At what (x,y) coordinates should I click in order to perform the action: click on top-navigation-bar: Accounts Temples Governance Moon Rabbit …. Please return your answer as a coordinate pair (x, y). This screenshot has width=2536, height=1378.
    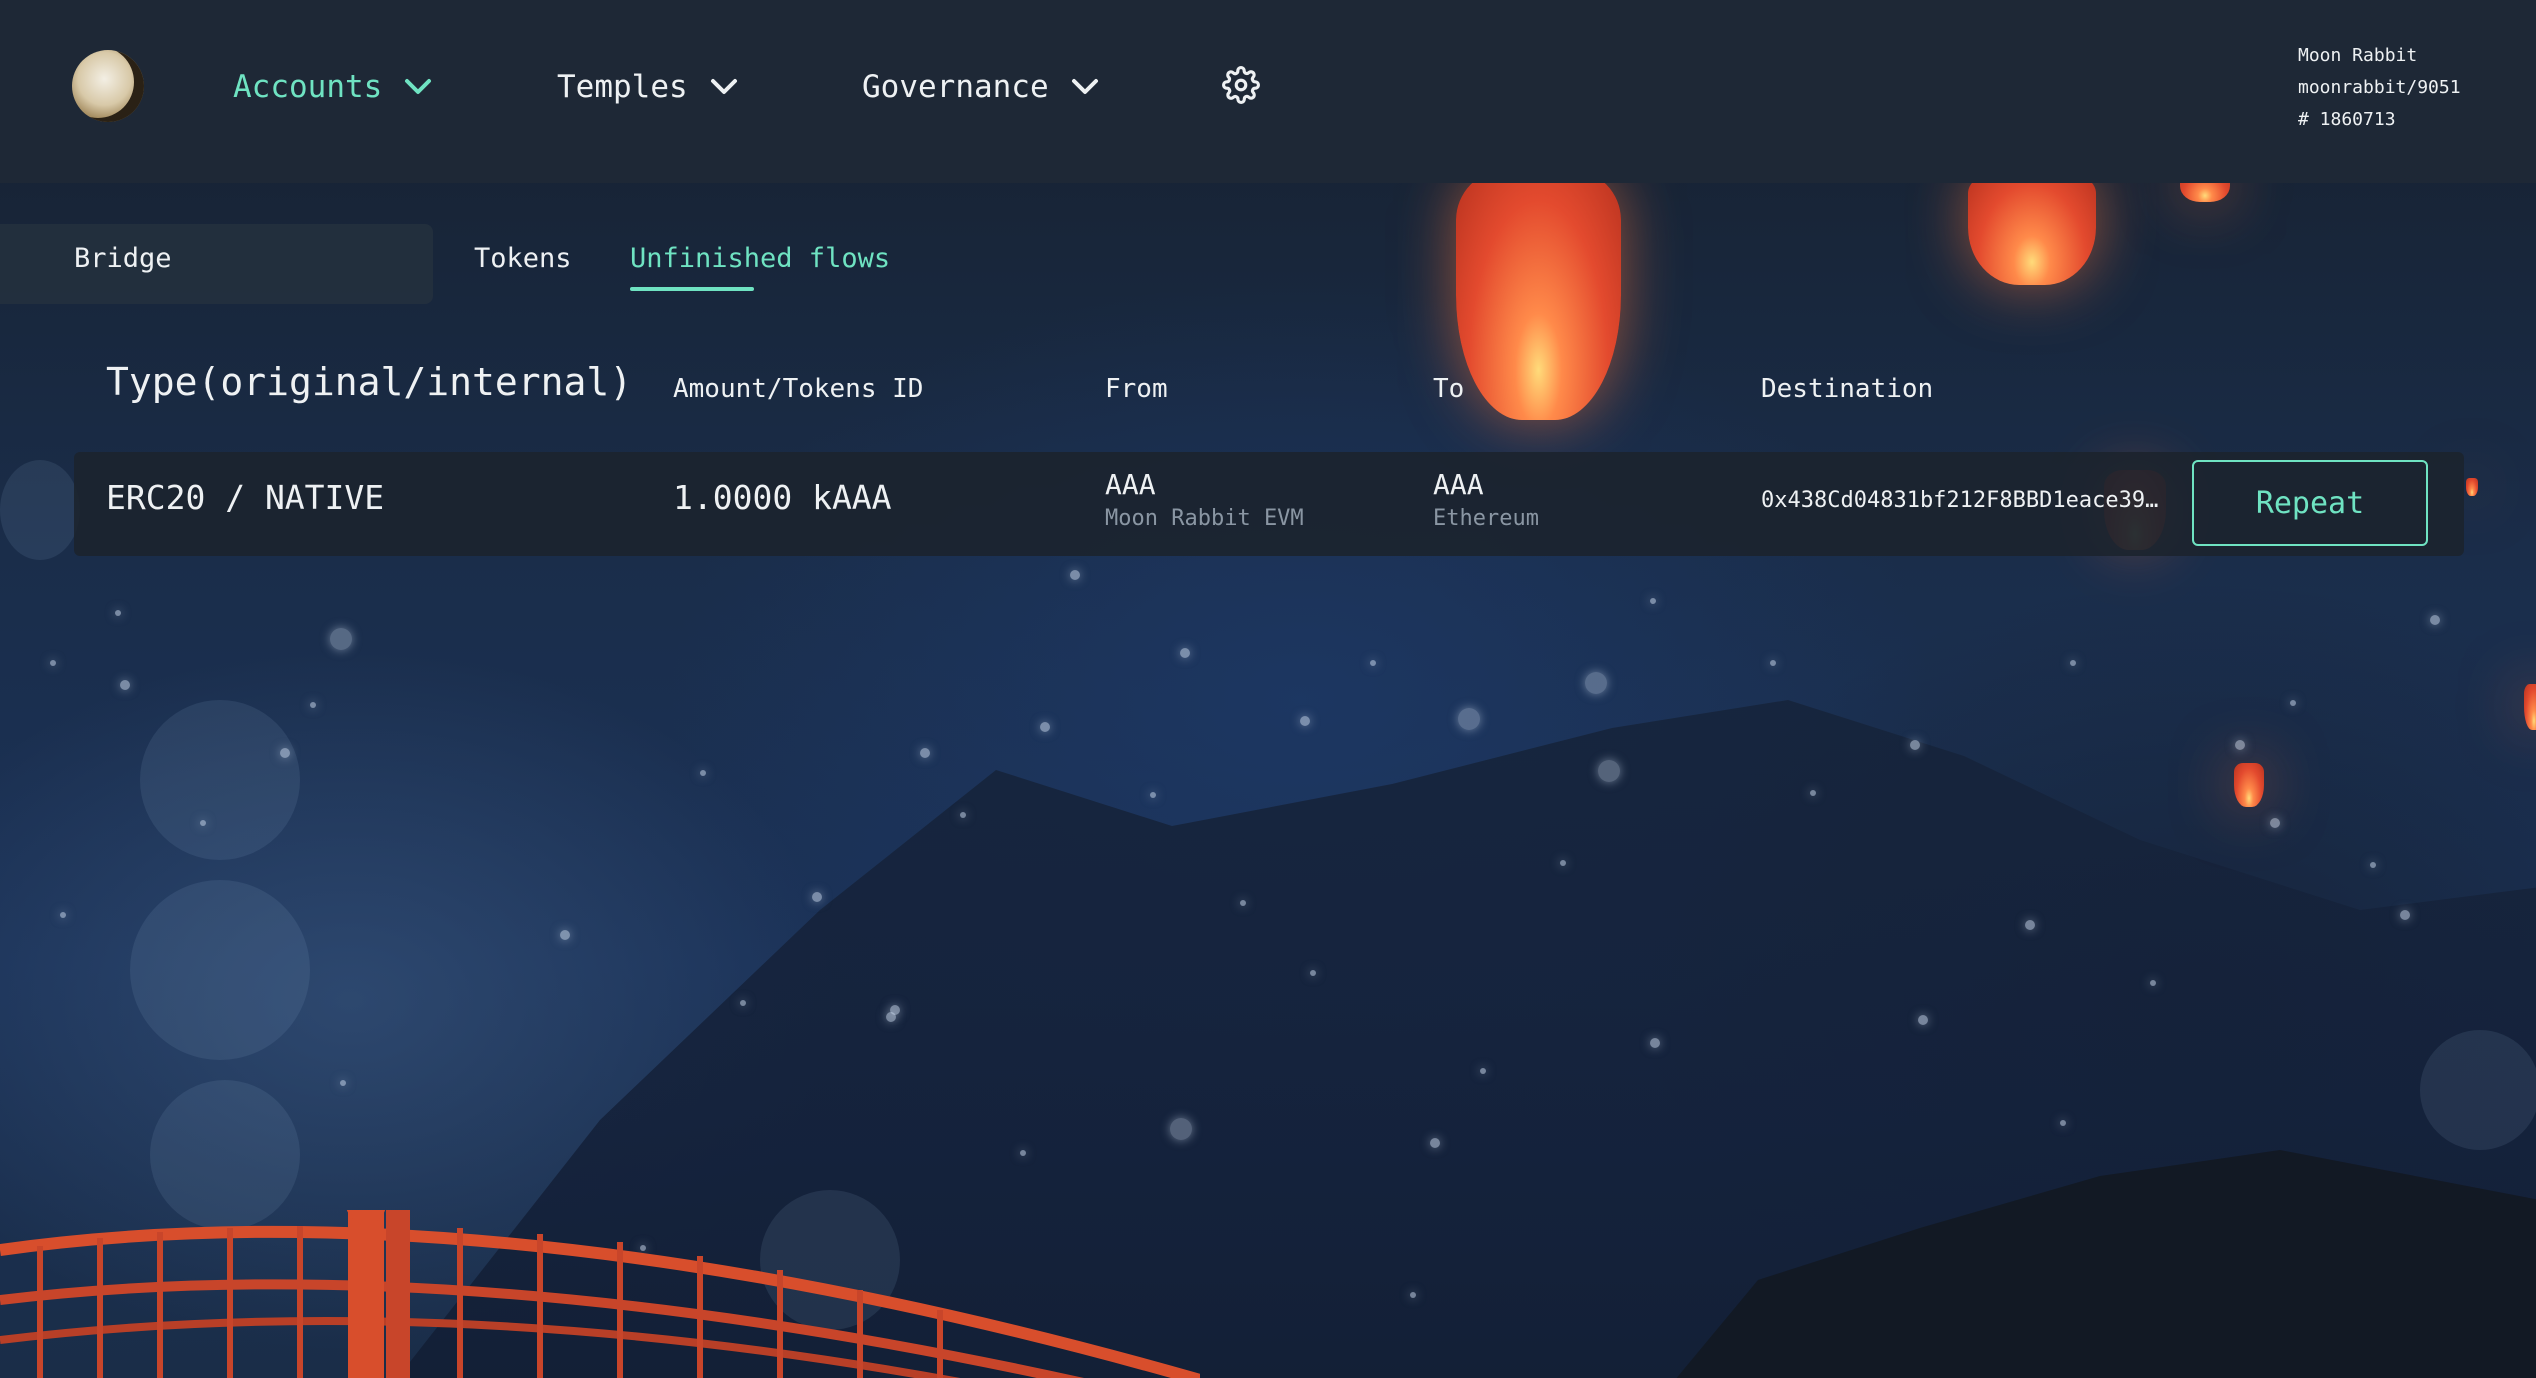
    Looking at the image, I should click on (1268, 91).